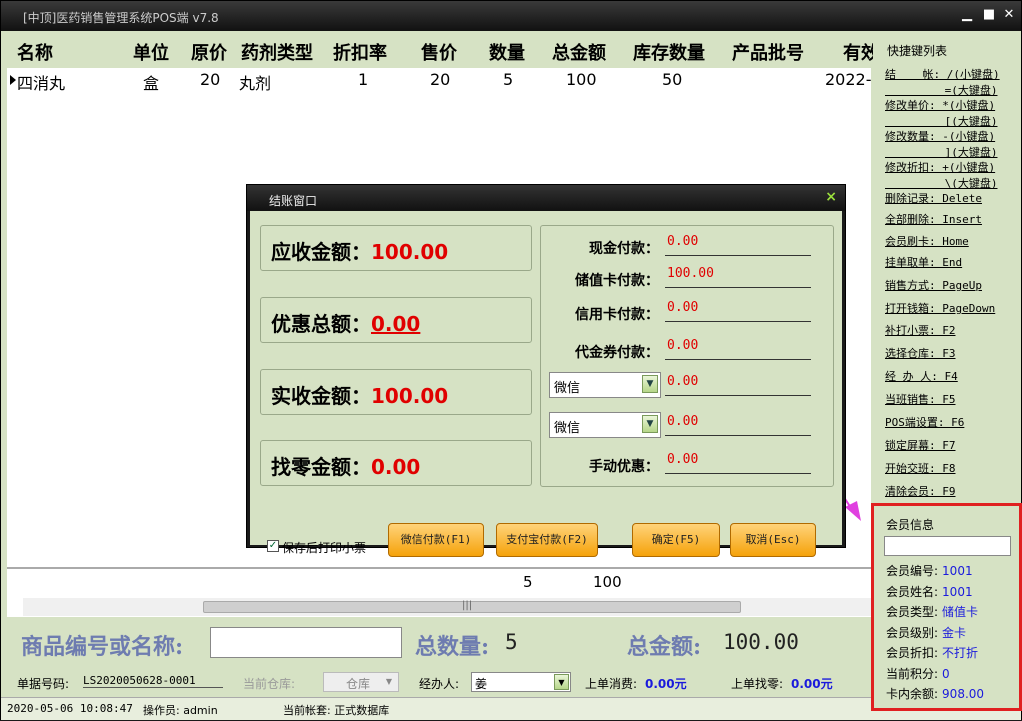 The image size is (1022, 721). Describe the element at coordinates (293, 201) in the screenshot. I see `dialog-title: 结账窗口` at that location.